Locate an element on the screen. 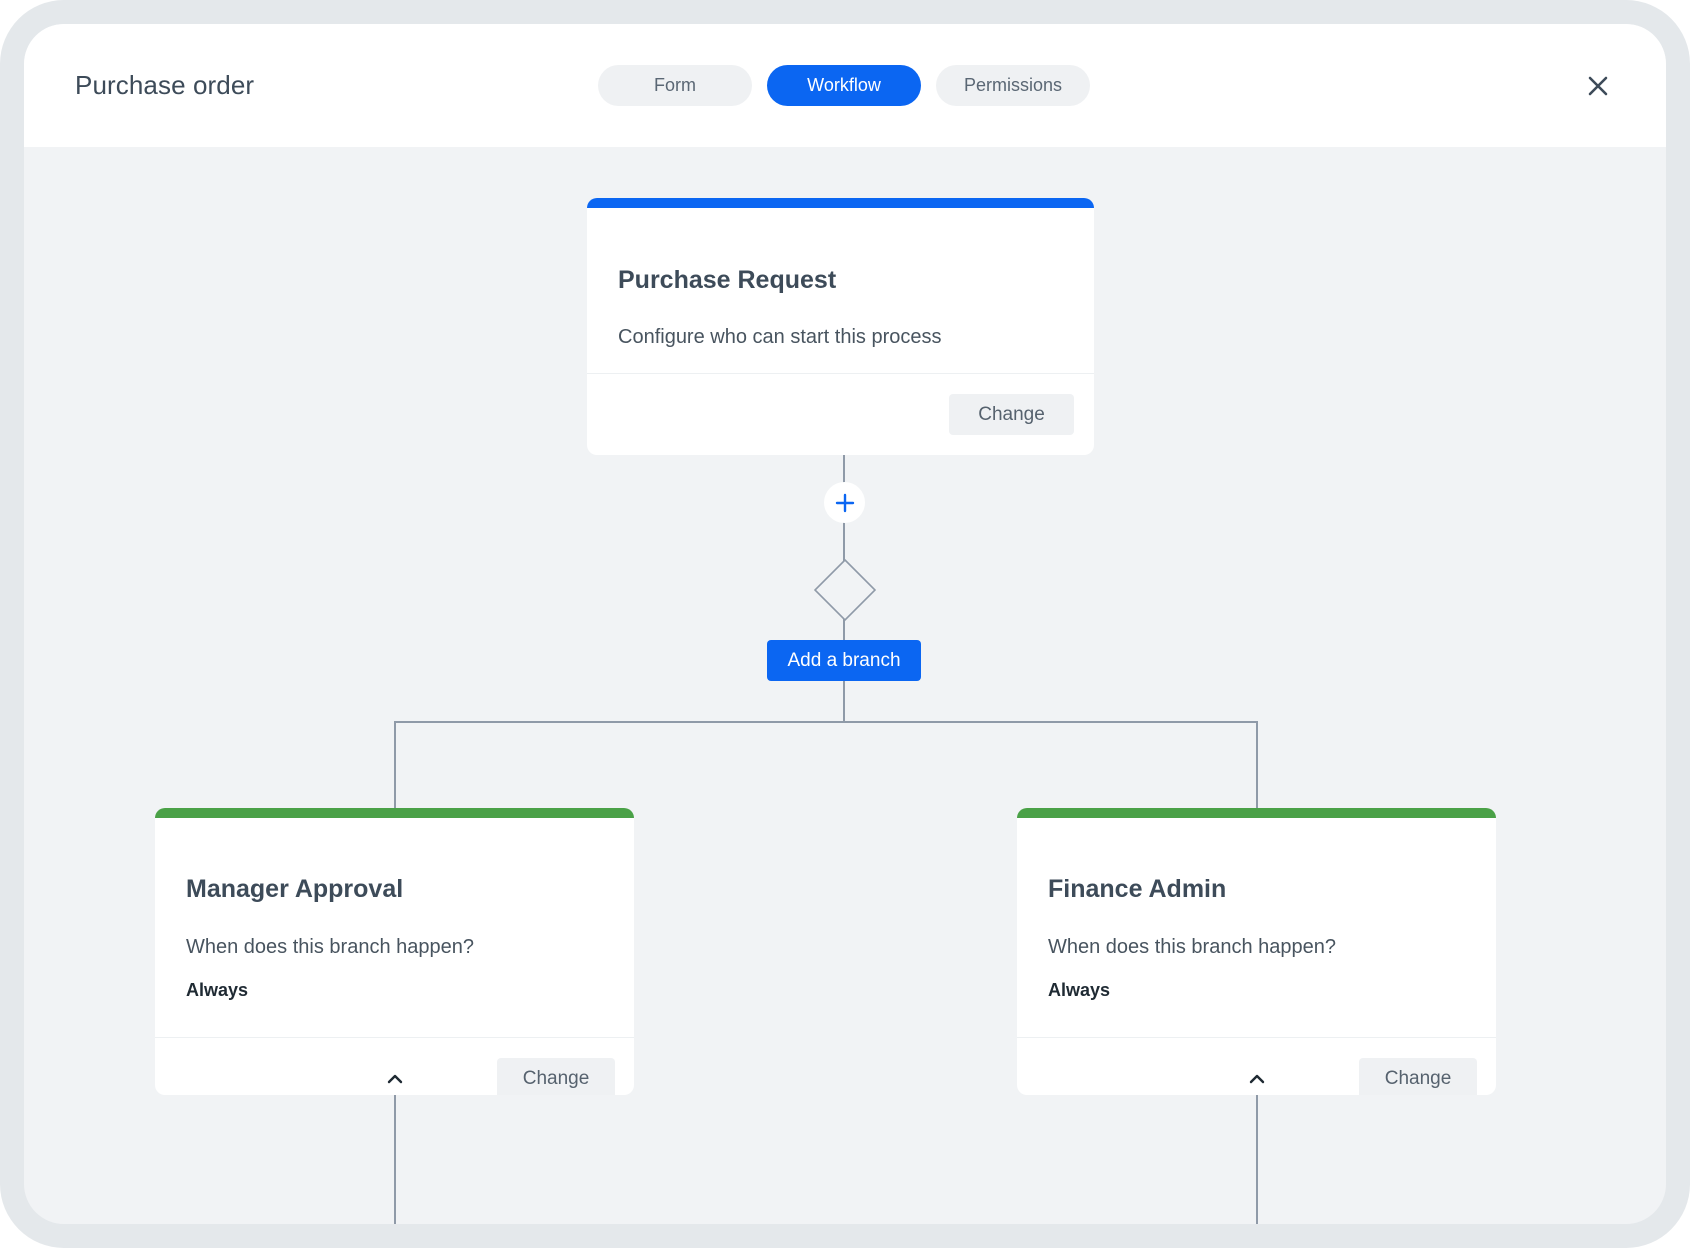 The width and height of the screenshot is (1690, 1248). diamond-icon is located at coordinates (845, 590).